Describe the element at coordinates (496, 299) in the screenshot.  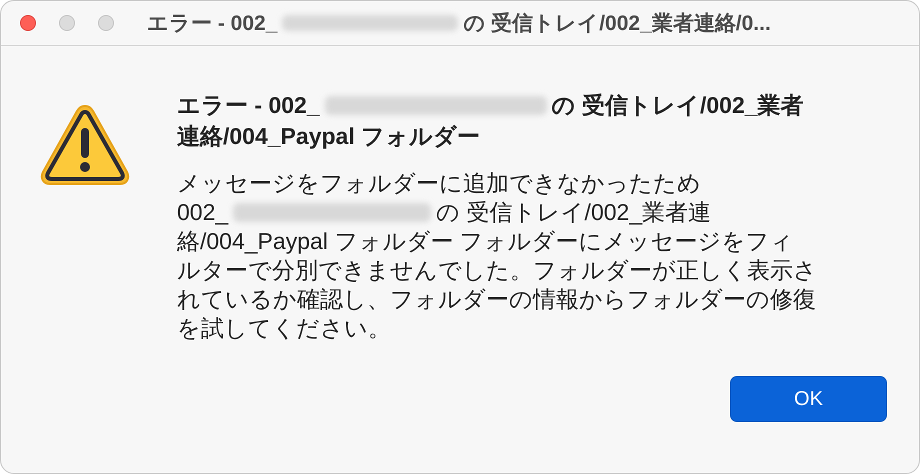
I see `alert-message: れているか確認し、フォルダーの情報からフォルダーの修復` at that location.